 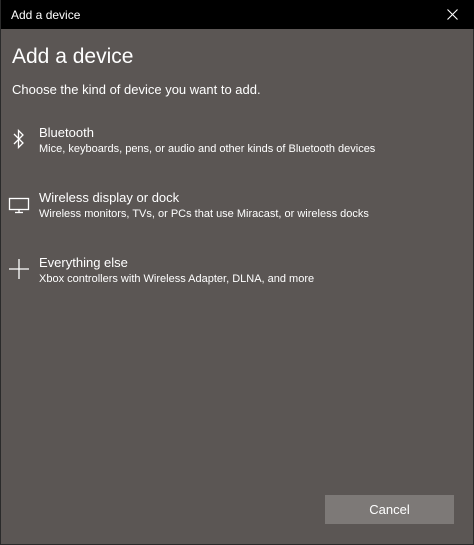 I want to click on cancel-button: Cancel, so click(x=389, y=509).